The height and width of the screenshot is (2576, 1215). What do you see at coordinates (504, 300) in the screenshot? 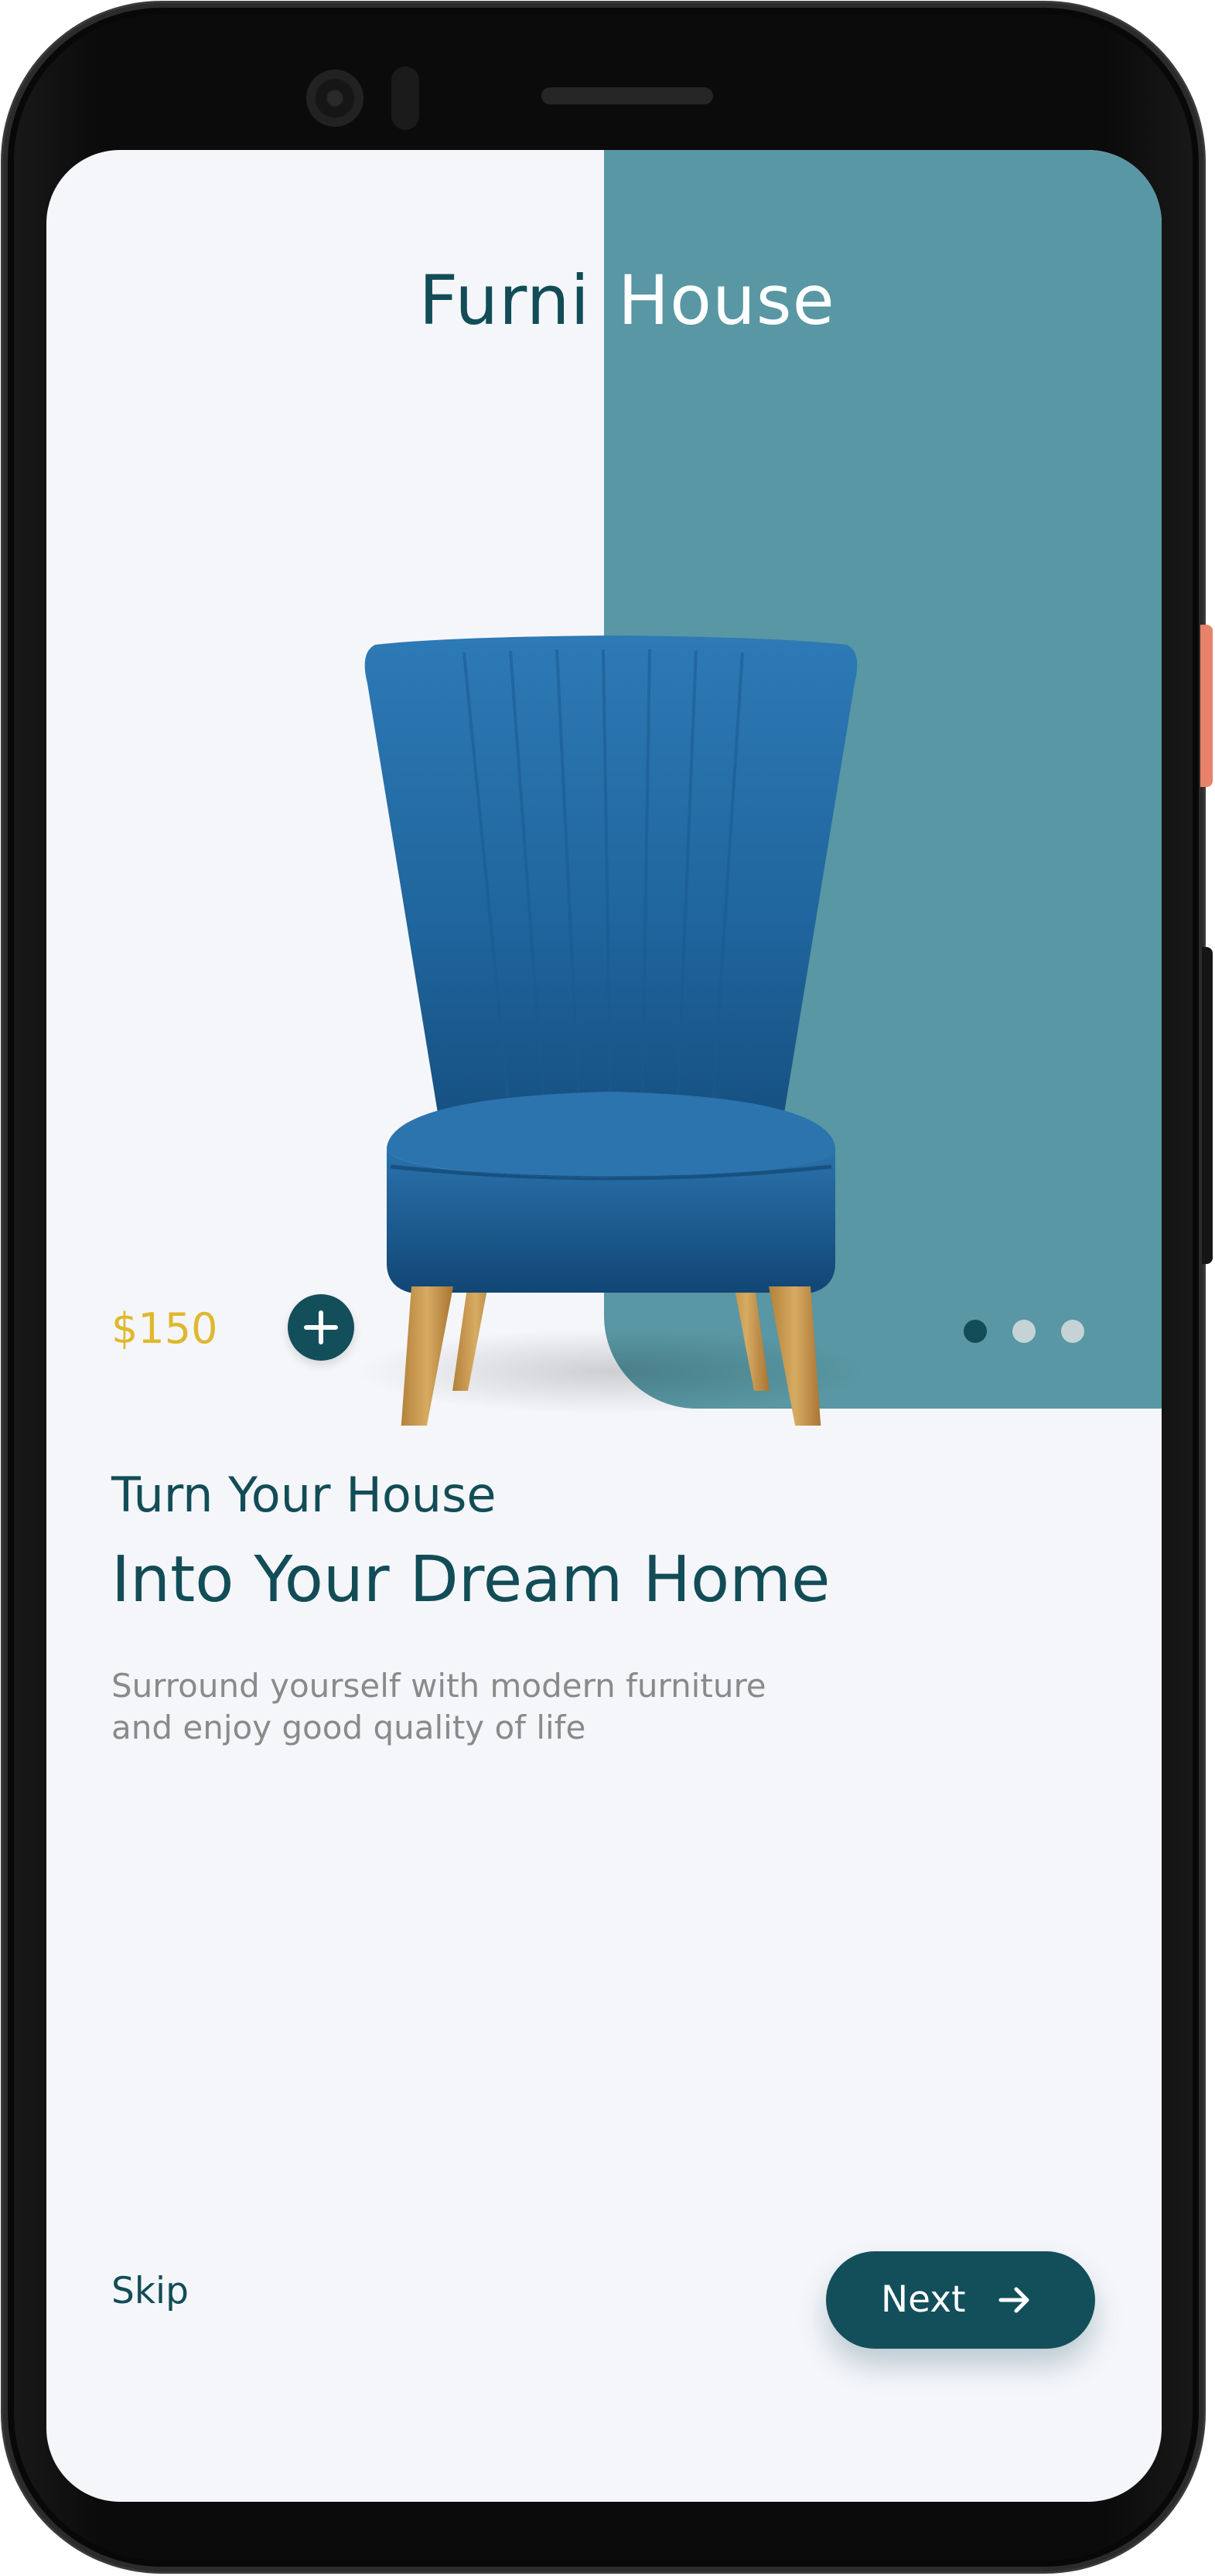
I see `brand-name-first: Furni` at bounding box center [504, 300].